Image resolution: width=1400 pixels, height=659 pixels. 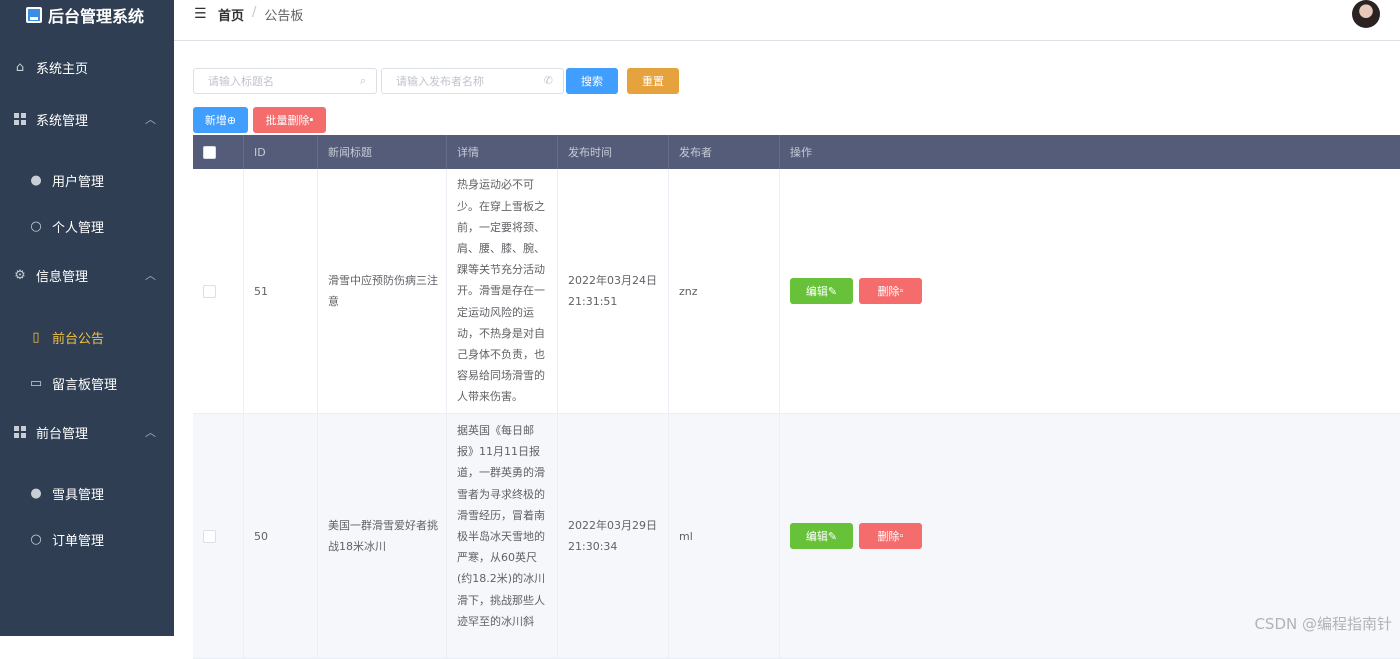 I want to click on sidebar-item-label: 留言板管理, so click(x=84, y=383).